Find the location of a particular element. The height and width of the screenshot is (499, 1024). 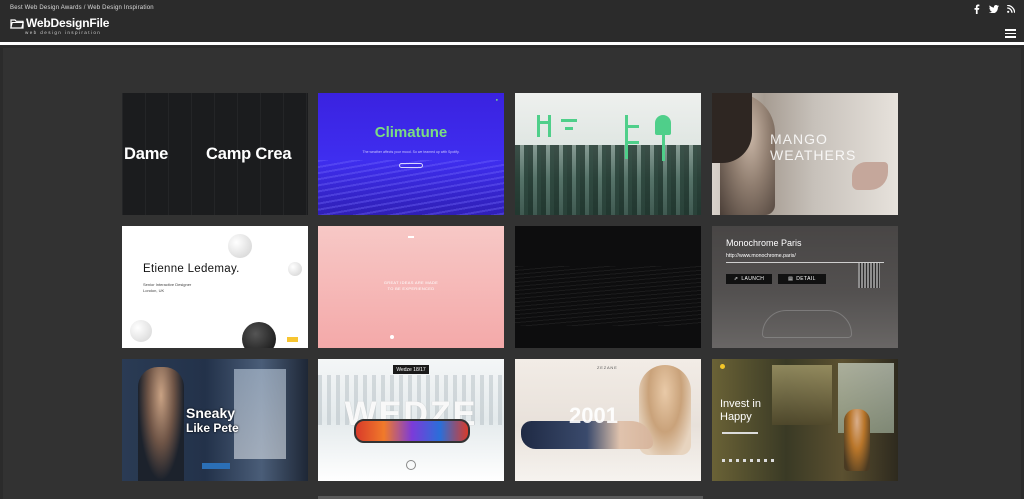

hamburger-menu-icon is located at coordinates (1010, 33).